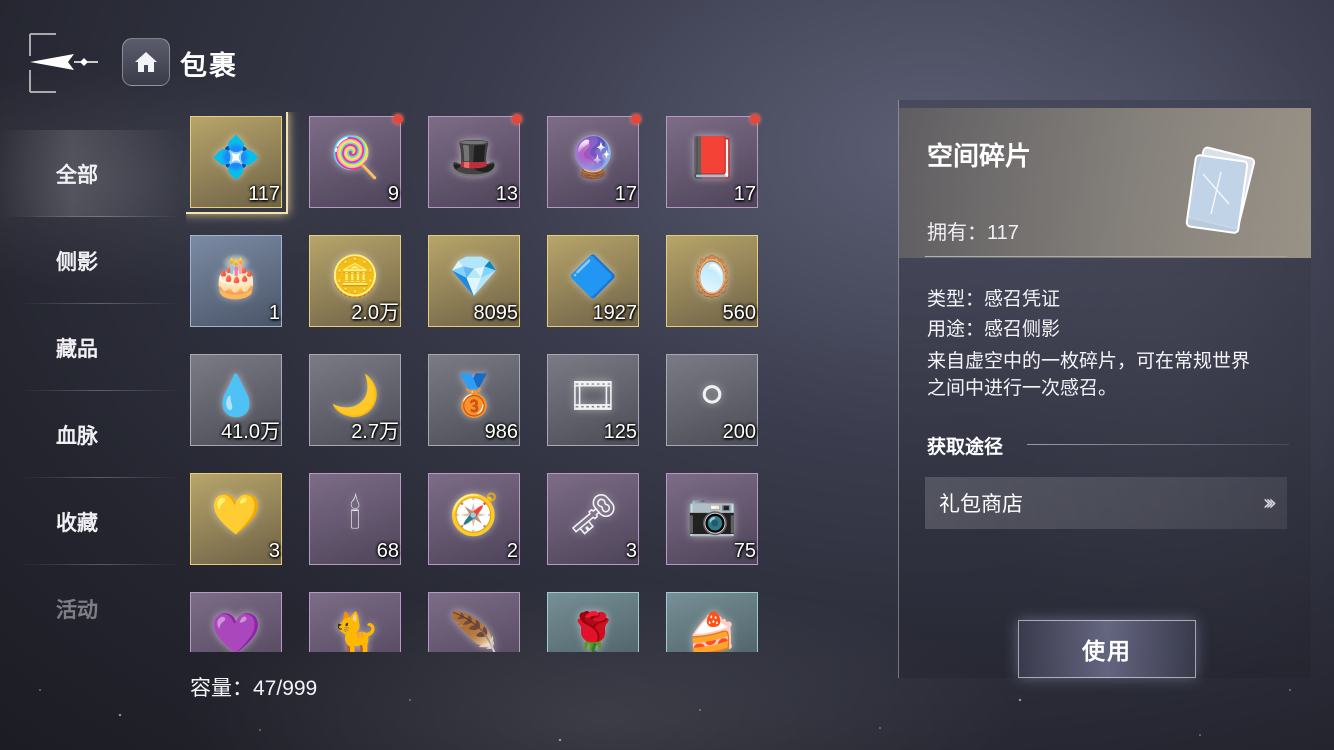 The image size is (1334, 750). What do you see at coordinates (739, 313) in the screenshot?
I see `item-quantity: 560` at bounding box center [739, 313].